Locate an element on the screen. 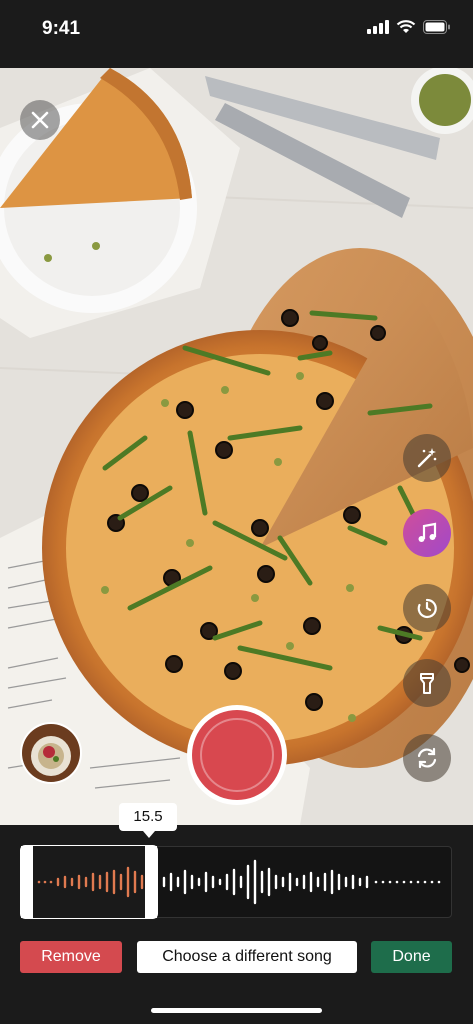 Image resolution: width=473 pixels, height=1024 pixels. trim-handle-right is located at coordinates (151, 882).